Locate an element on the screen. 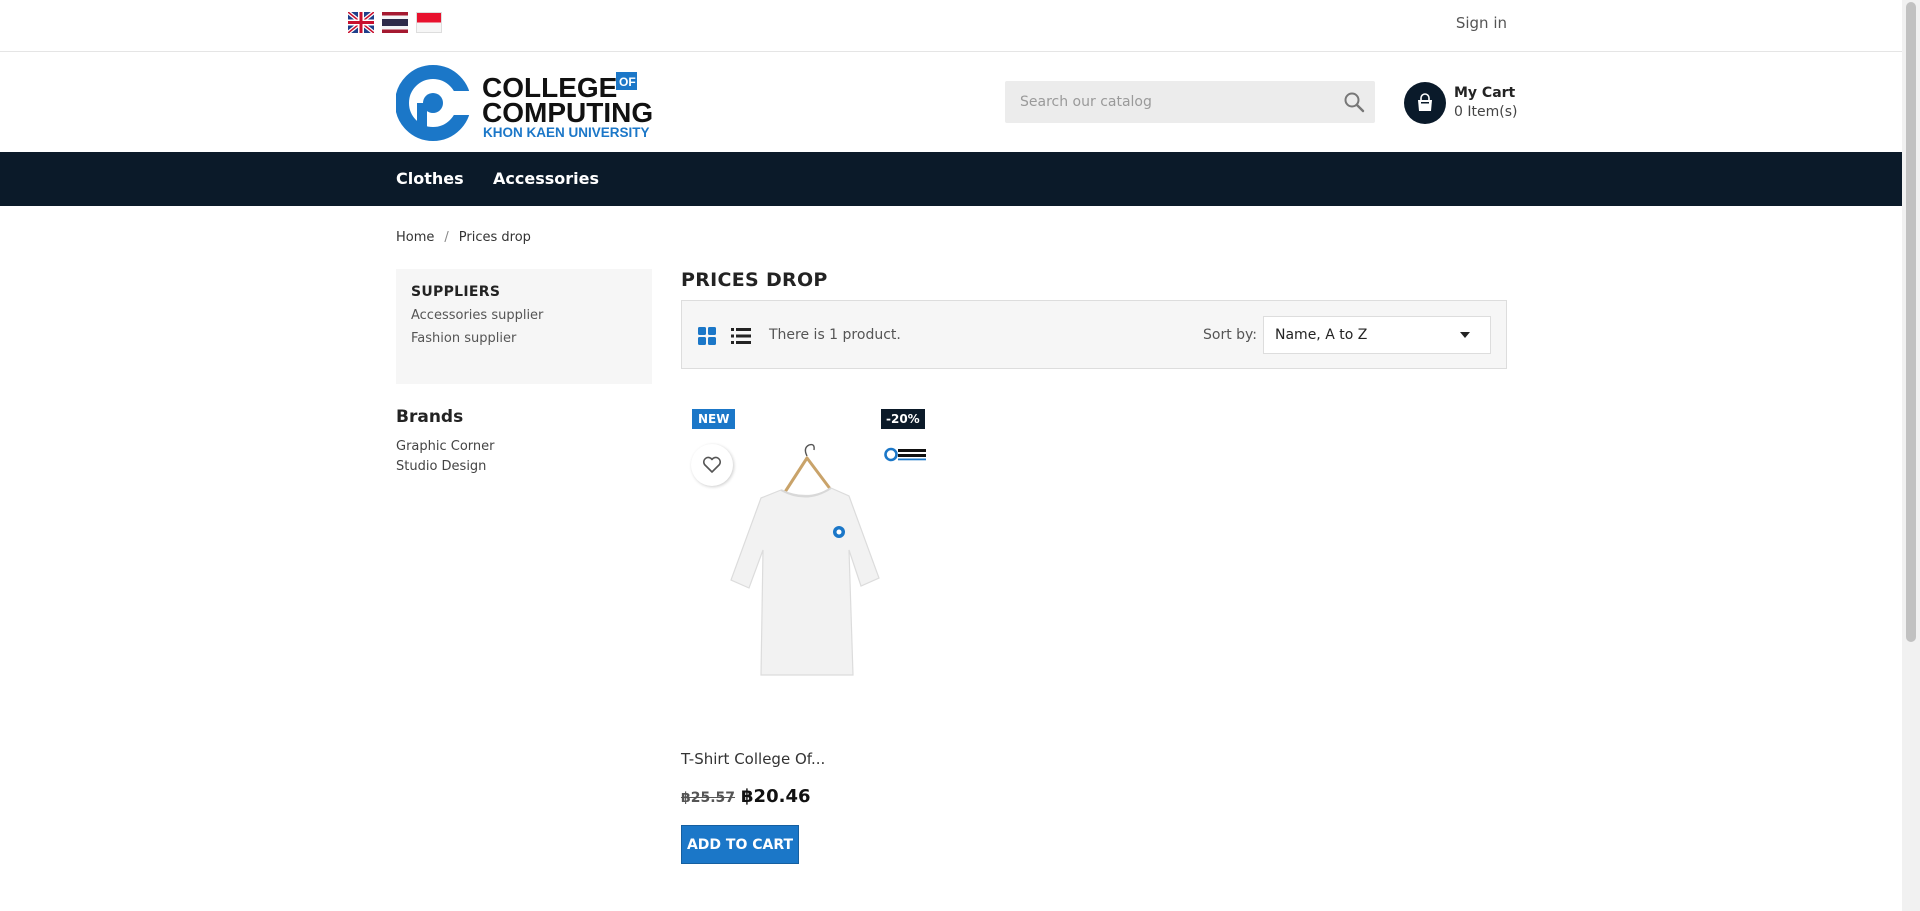  cart-title: My Cart is located at coordinates (1485, 93).